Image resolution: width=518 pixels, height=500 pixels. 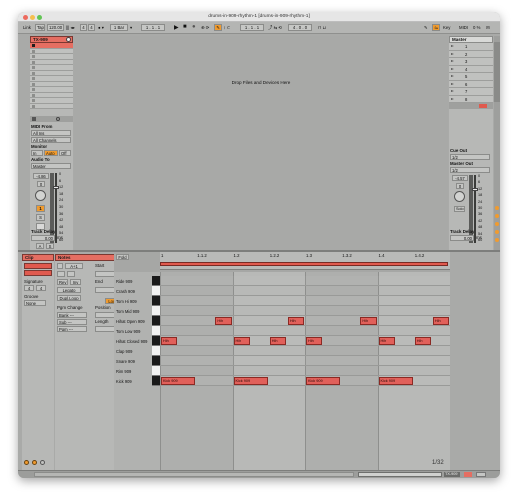 I want to click on nudge-icon: ||| ◂▸, so click(x=70, y=28).